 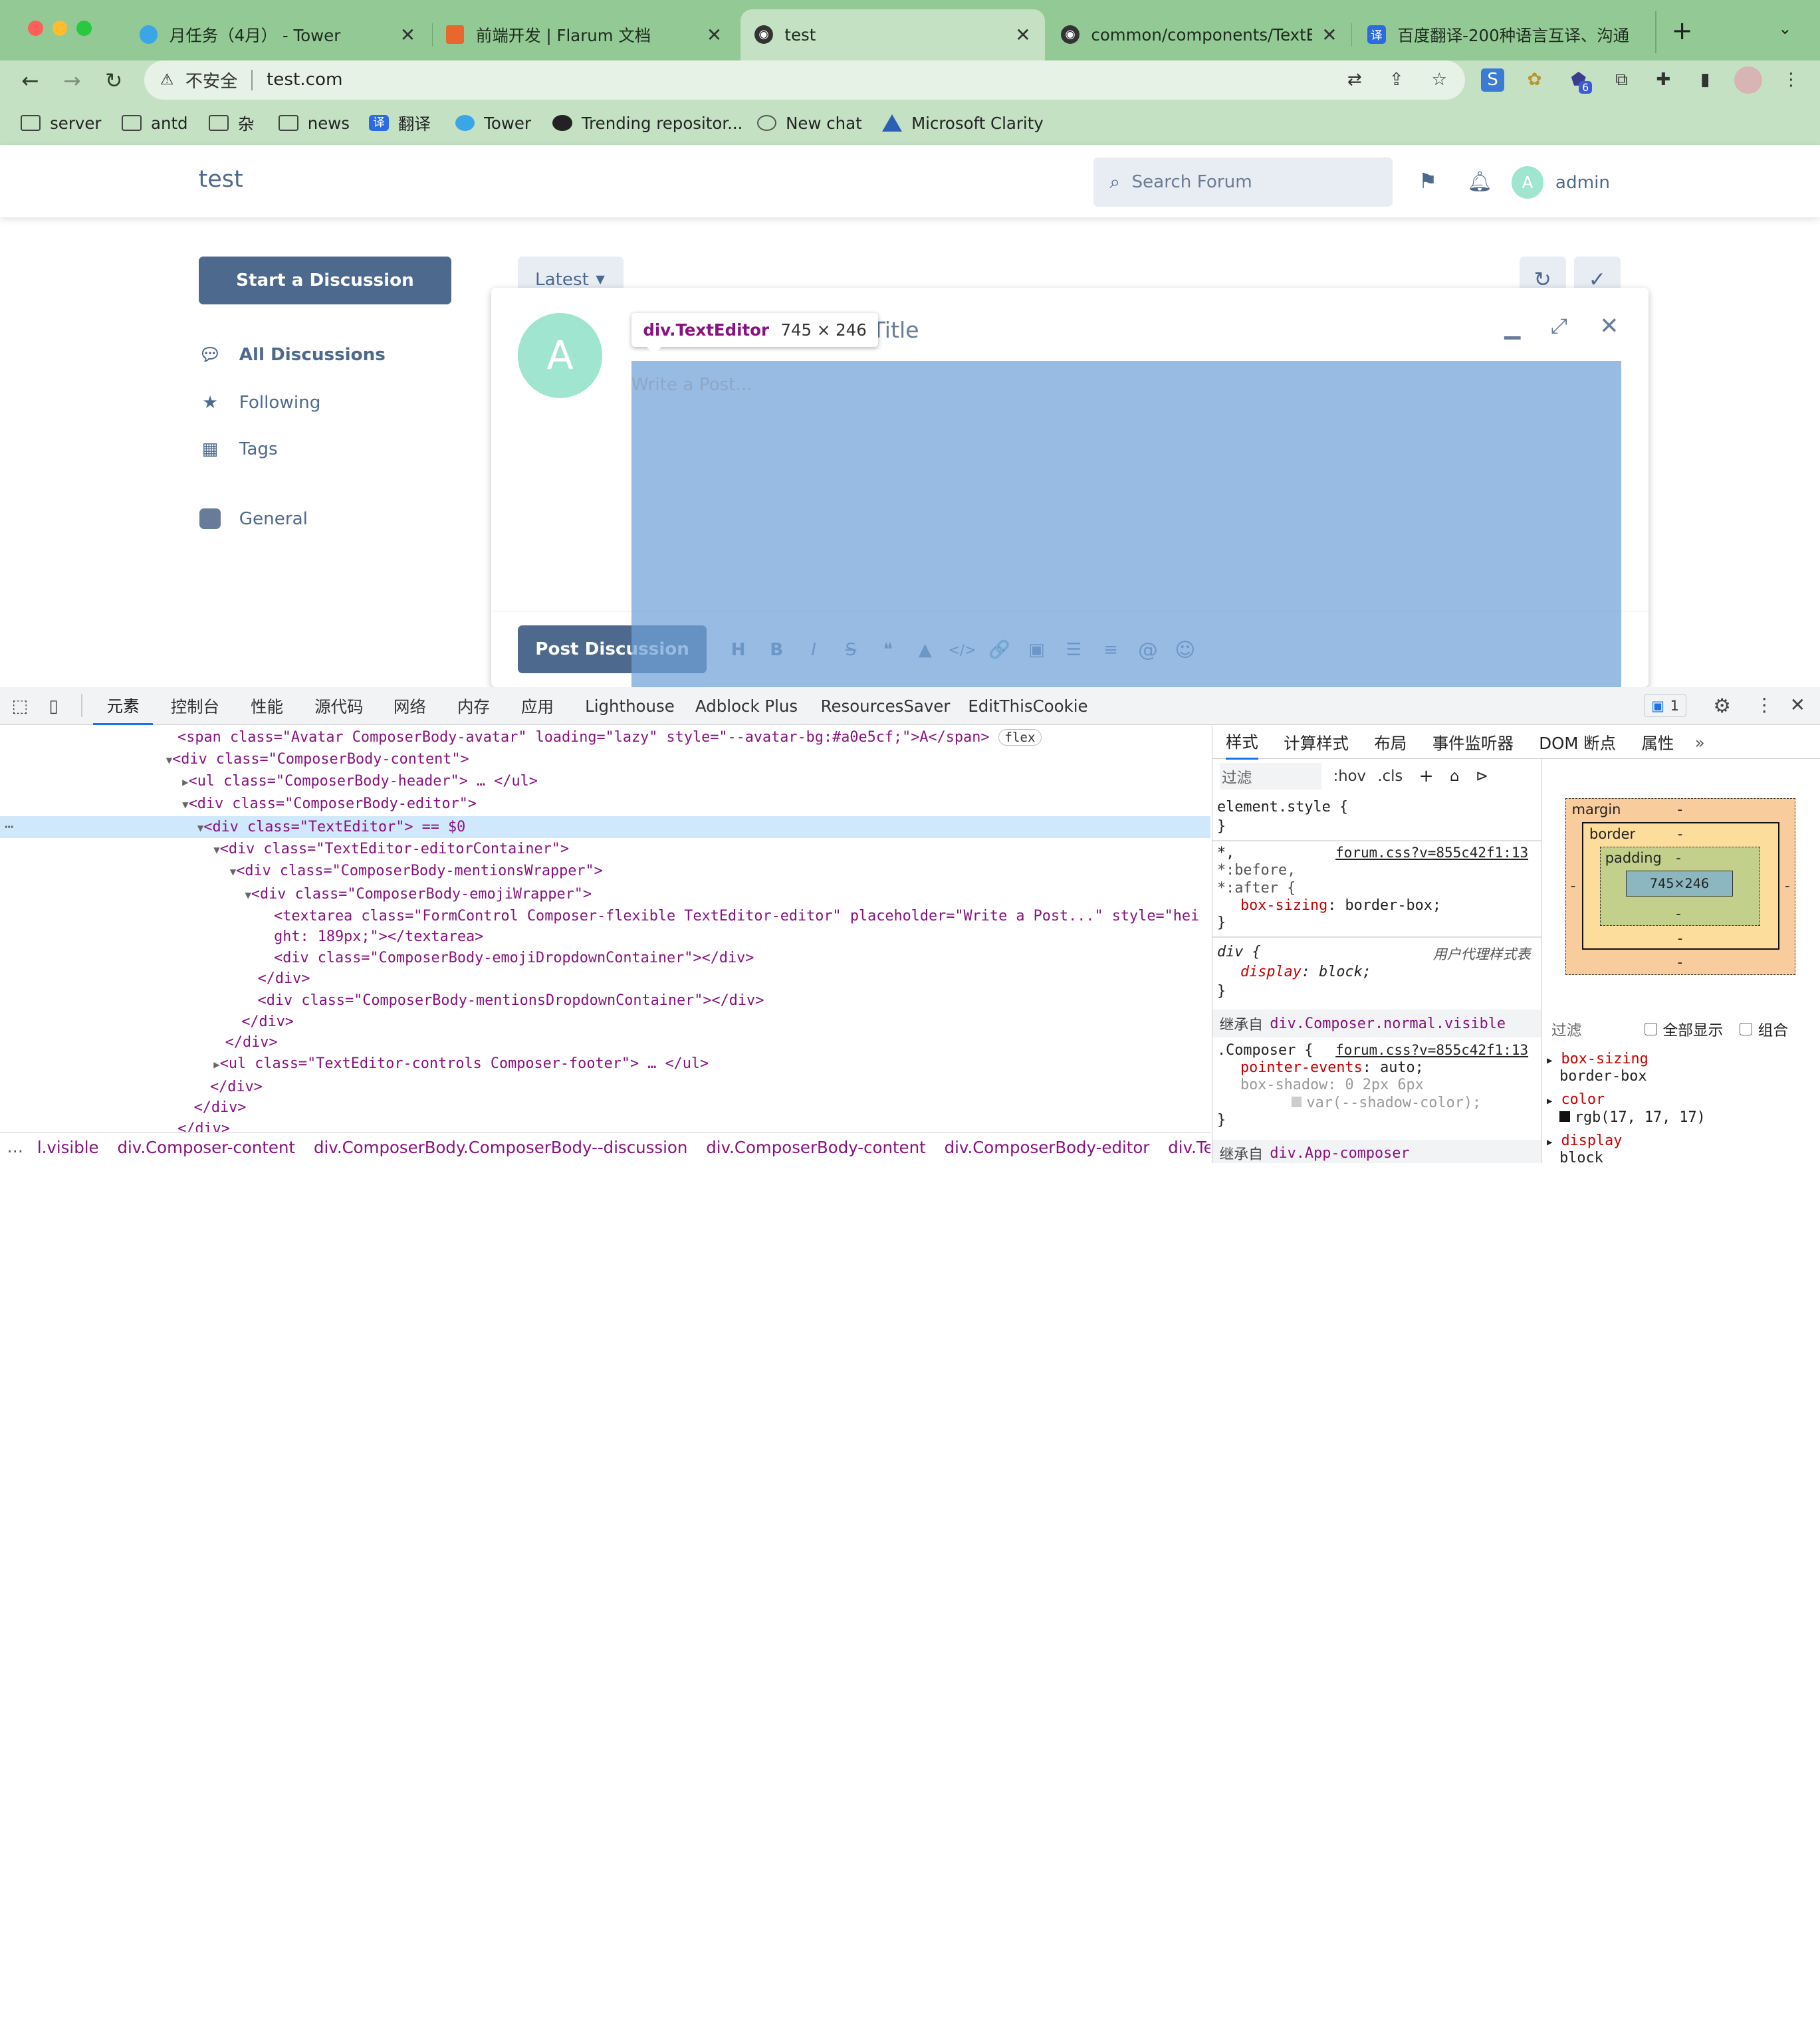 I want to click on flex-badge: flex, so click(x=1020, y=737).